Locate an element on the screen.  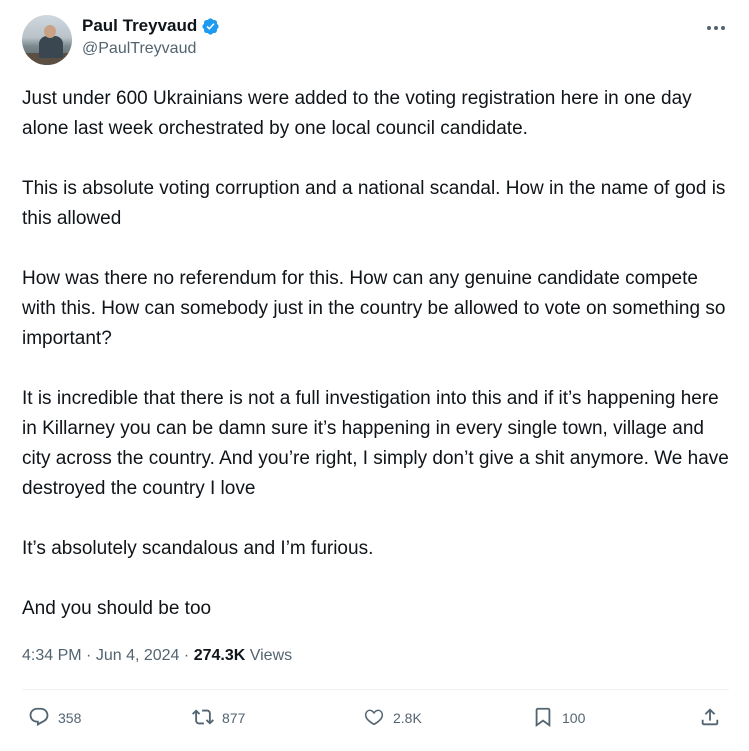
more-horizontal-icon is located at coordinates (716, 27).